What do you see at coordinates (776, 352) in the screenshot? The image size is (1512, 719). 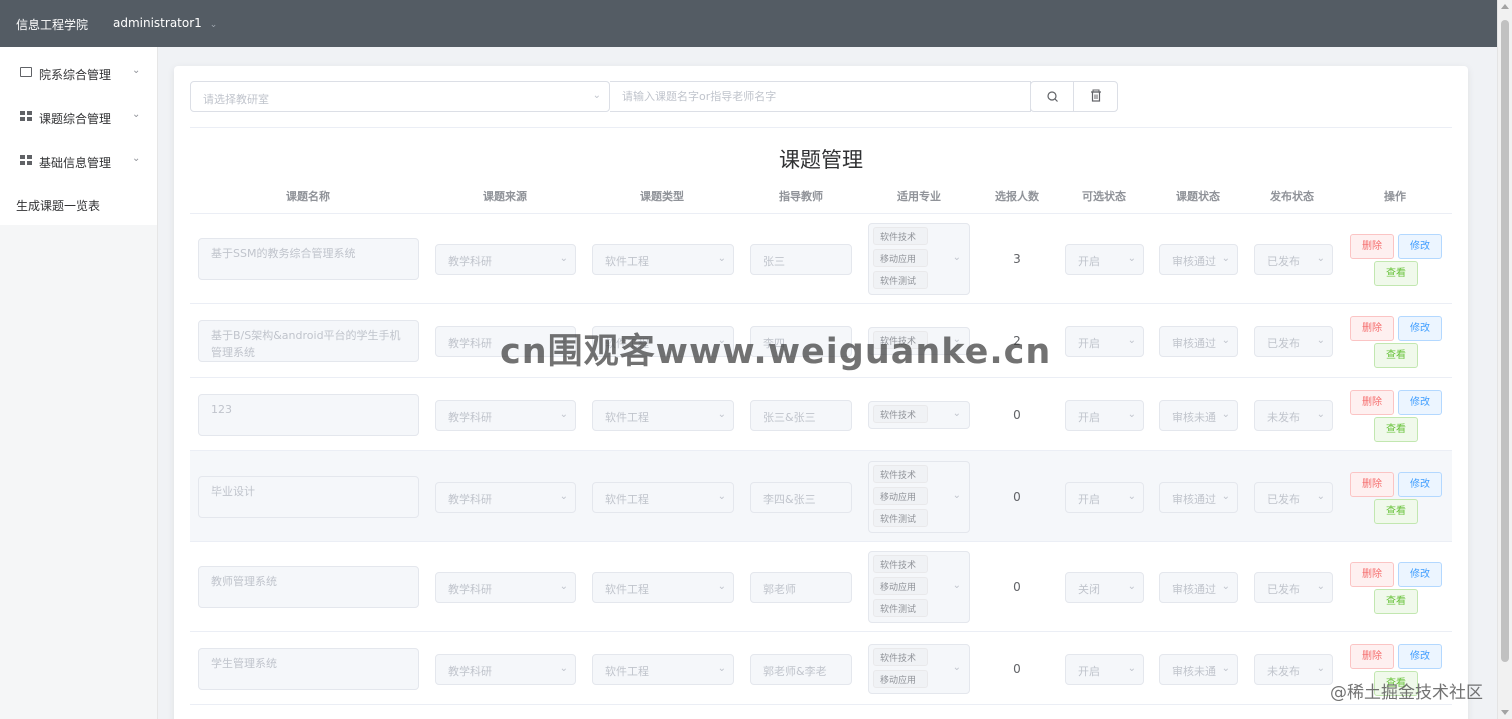 I see `watermark-text: cn围观客www.weiguanke.cn` at bounding box center [776, 352].